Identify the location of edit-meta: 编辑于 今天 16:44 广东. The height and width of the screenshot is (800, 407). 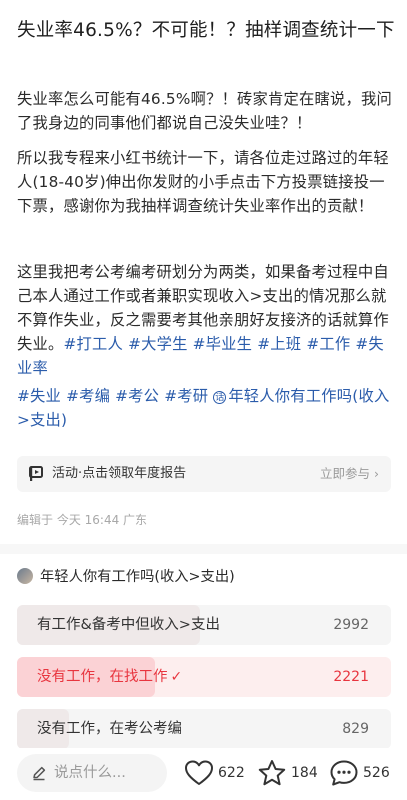
(82, 520).